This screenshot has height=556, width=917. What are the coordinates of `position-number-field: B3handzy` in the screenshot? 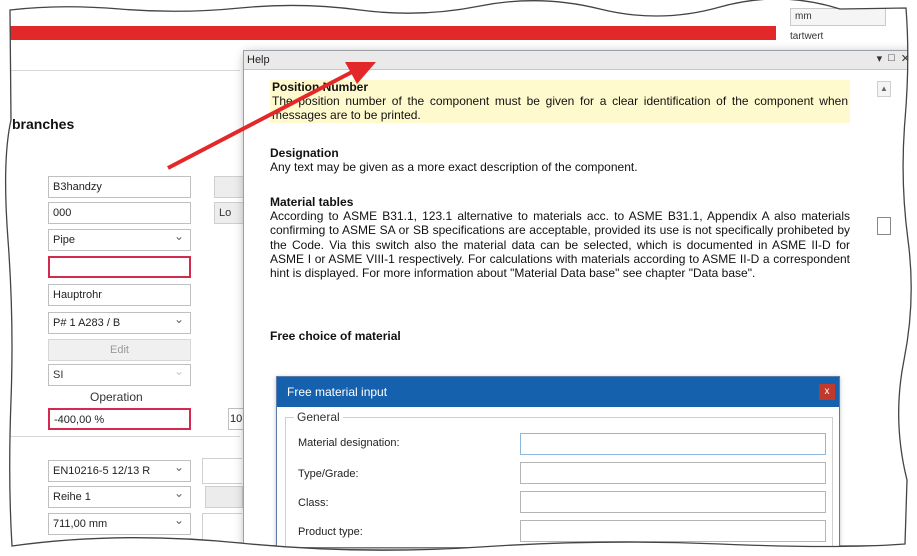 It's located at (119, 187).